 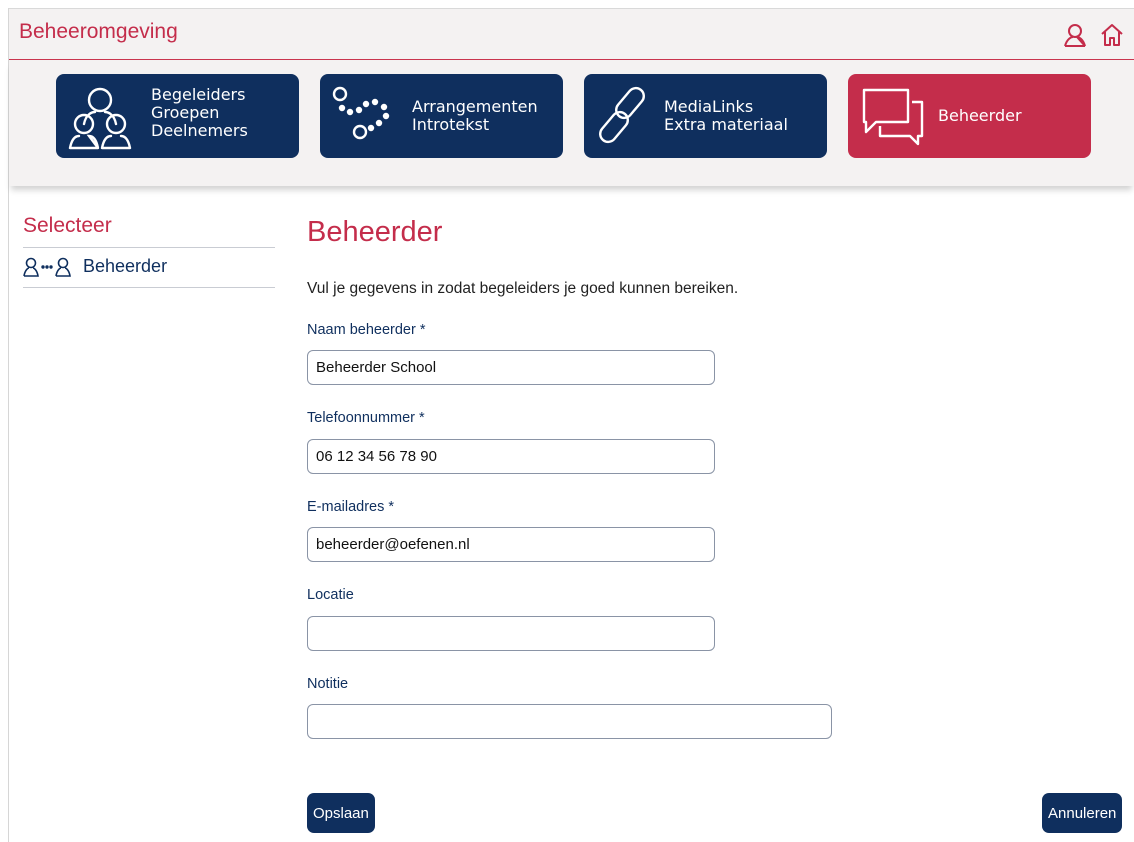 I want to click on people-icon, so click(x=101, y=116).